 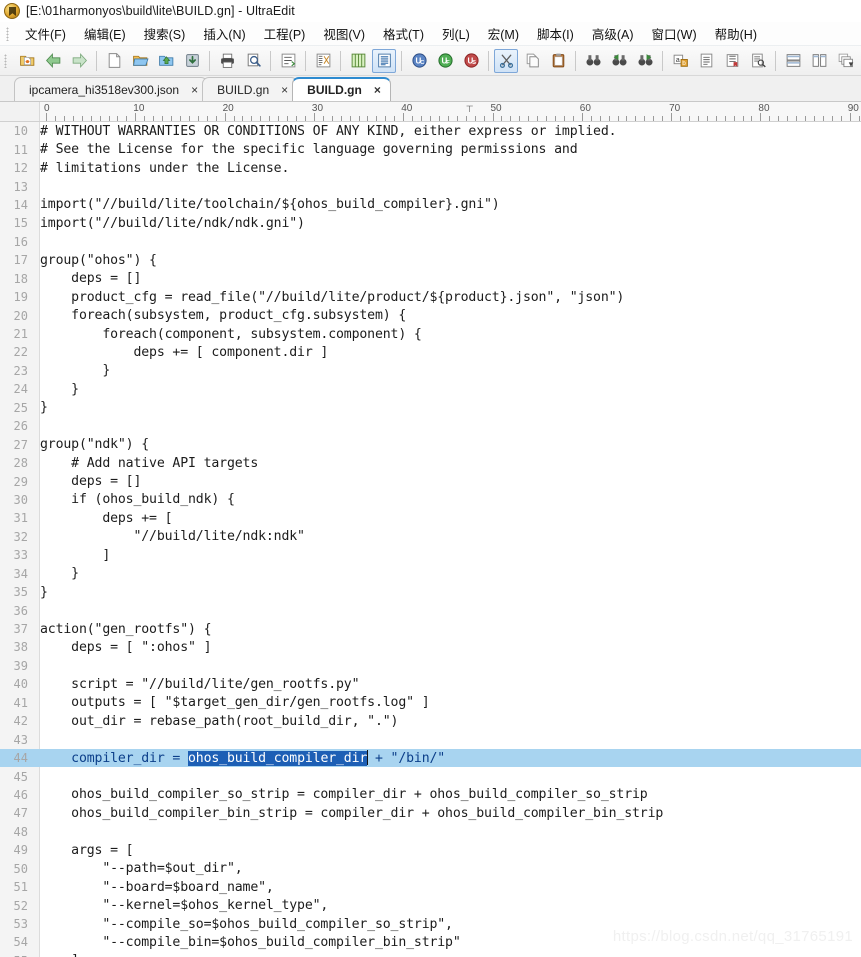 I want to click on text-selection: ohos_build_compiler_dir, so click(x=277, y=759).